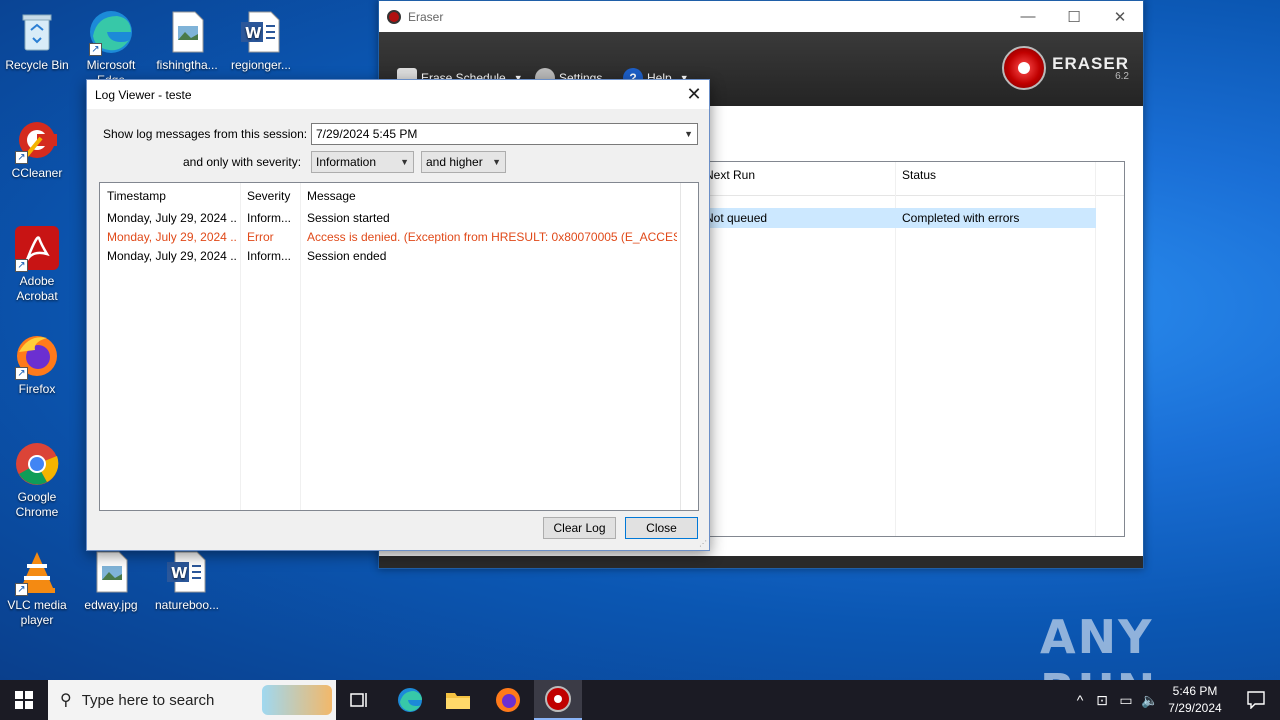 This screenshot has height=720, width=1280. What do you see at coordinates (1195, 691) in the screenshot?
I see `clock-time: 5:46 PM` at bounding box center [1195, 691].